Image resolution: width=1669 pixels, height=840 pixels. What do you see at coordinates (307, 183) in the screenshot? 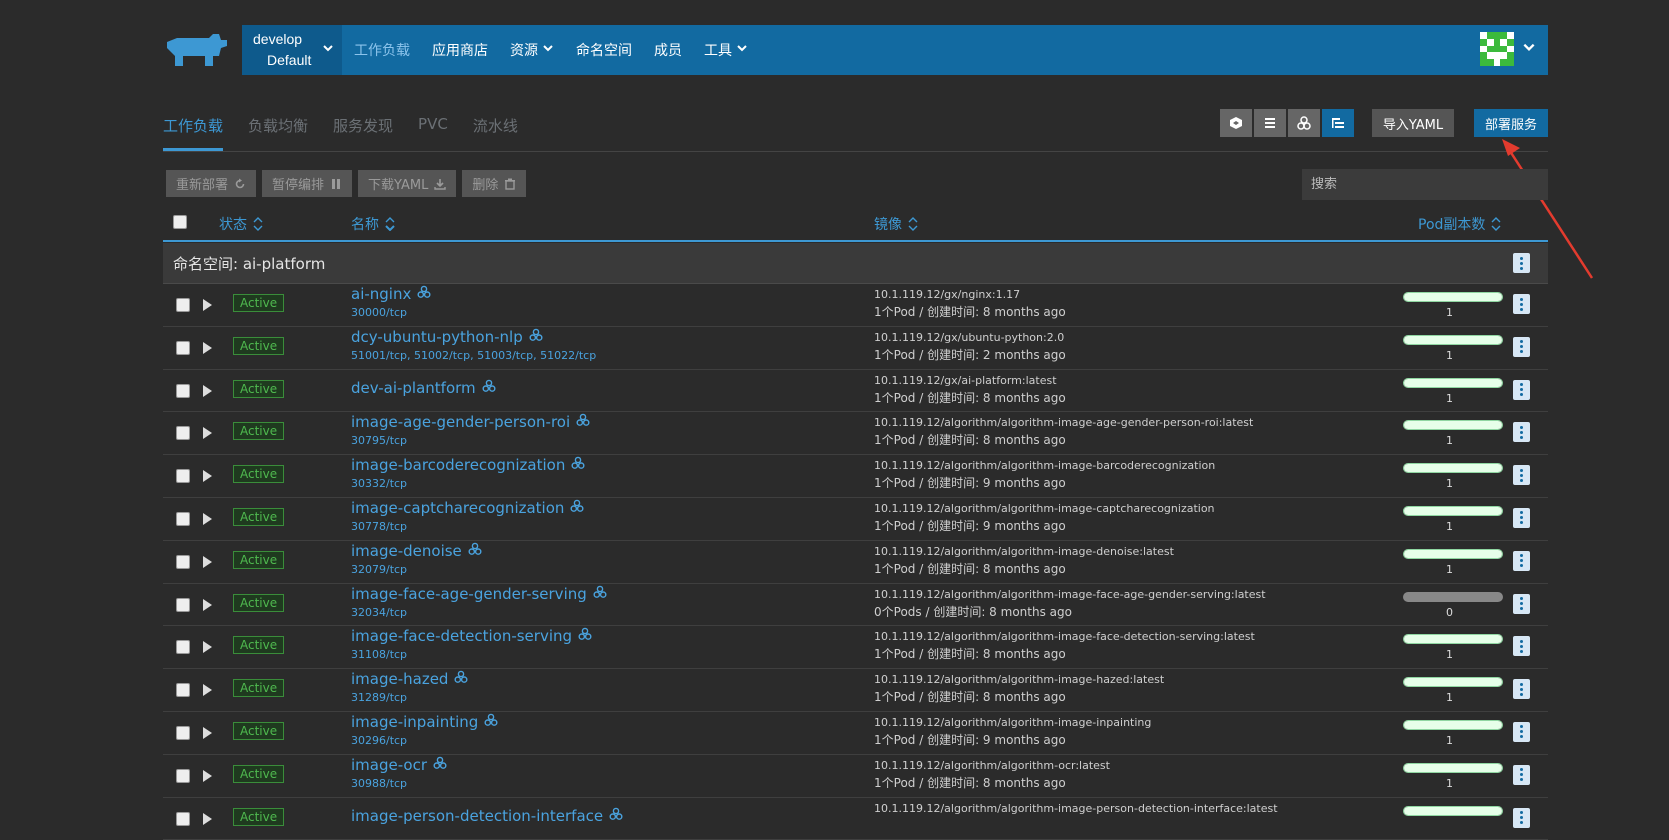
I see `pause-orchestration-button: 暂停编排` at bounding box center [307, 183].